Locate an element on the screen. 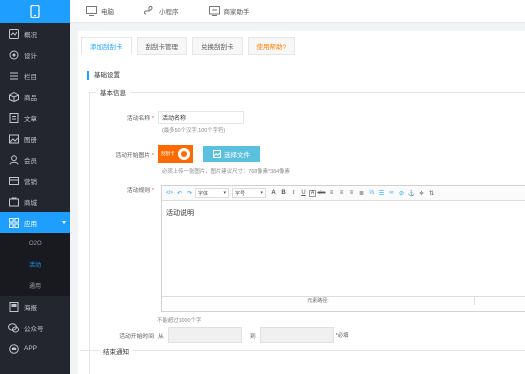 This screenshot has height=374, width=525. poster-icon is located at coordinates (13, 306).